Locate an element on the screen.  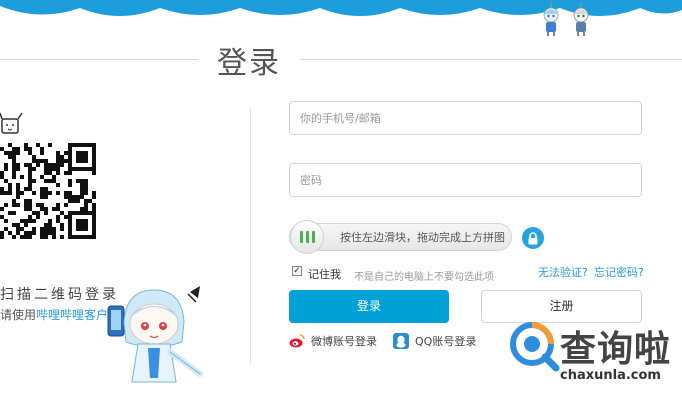
weibo-login-label: 微博账号登录 is located at coordinates (344, 341).